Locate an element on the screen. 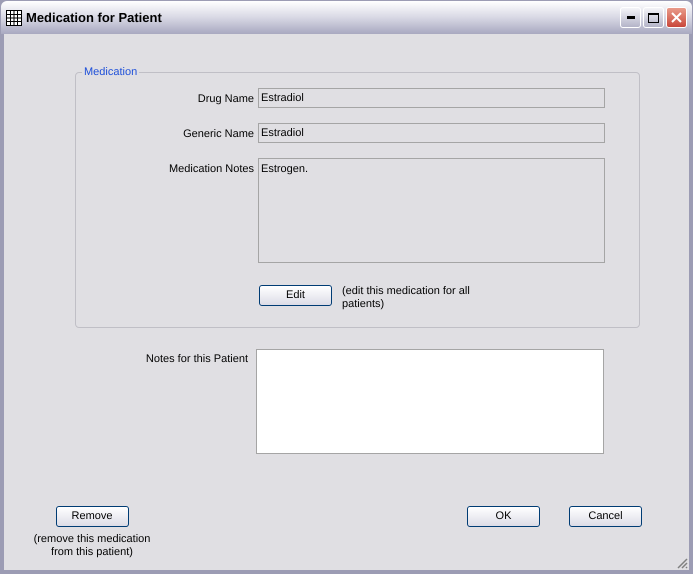 The height and width of the screenshot is (574, 693). dialog-button: OK is located at coordinates (503, 516).